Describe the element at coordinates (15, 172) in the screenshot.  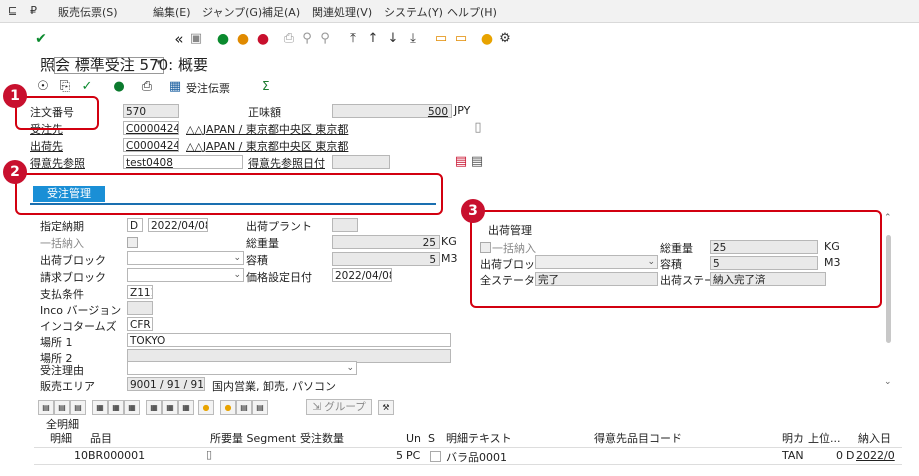
I see `badge-2: 2` at that location.